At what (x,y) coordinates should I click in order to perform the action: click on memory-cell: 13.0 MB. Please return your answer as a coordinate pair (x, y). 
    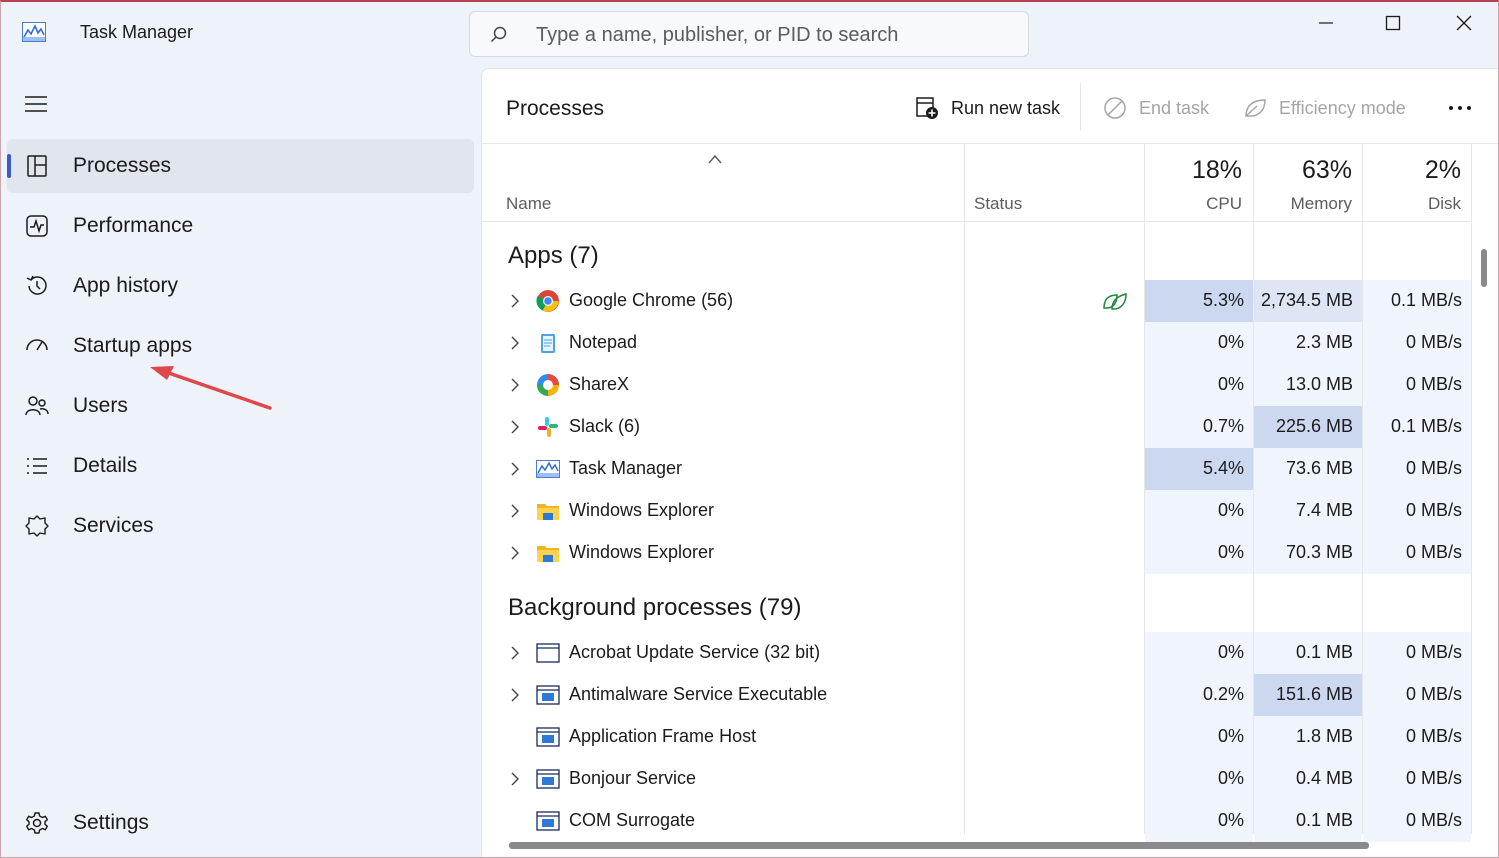
    Looking at the image, I should click on (1308, 385).